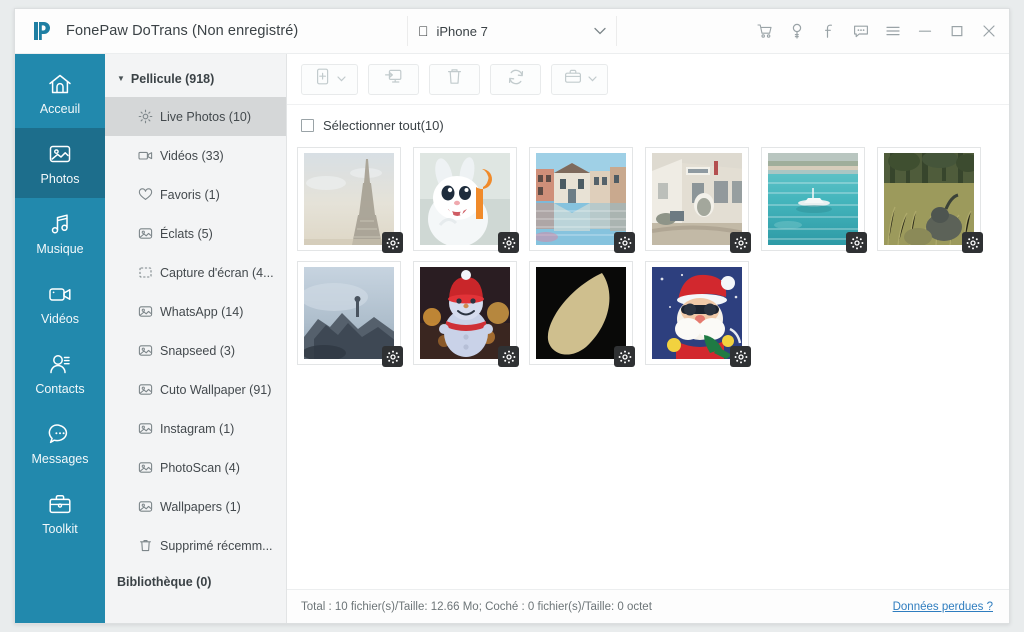 This screenshot has height=632, width=1024. Describe the element at coordinates (860, 31) in the screenshot. I see `feedback-chat-icon` at that location.